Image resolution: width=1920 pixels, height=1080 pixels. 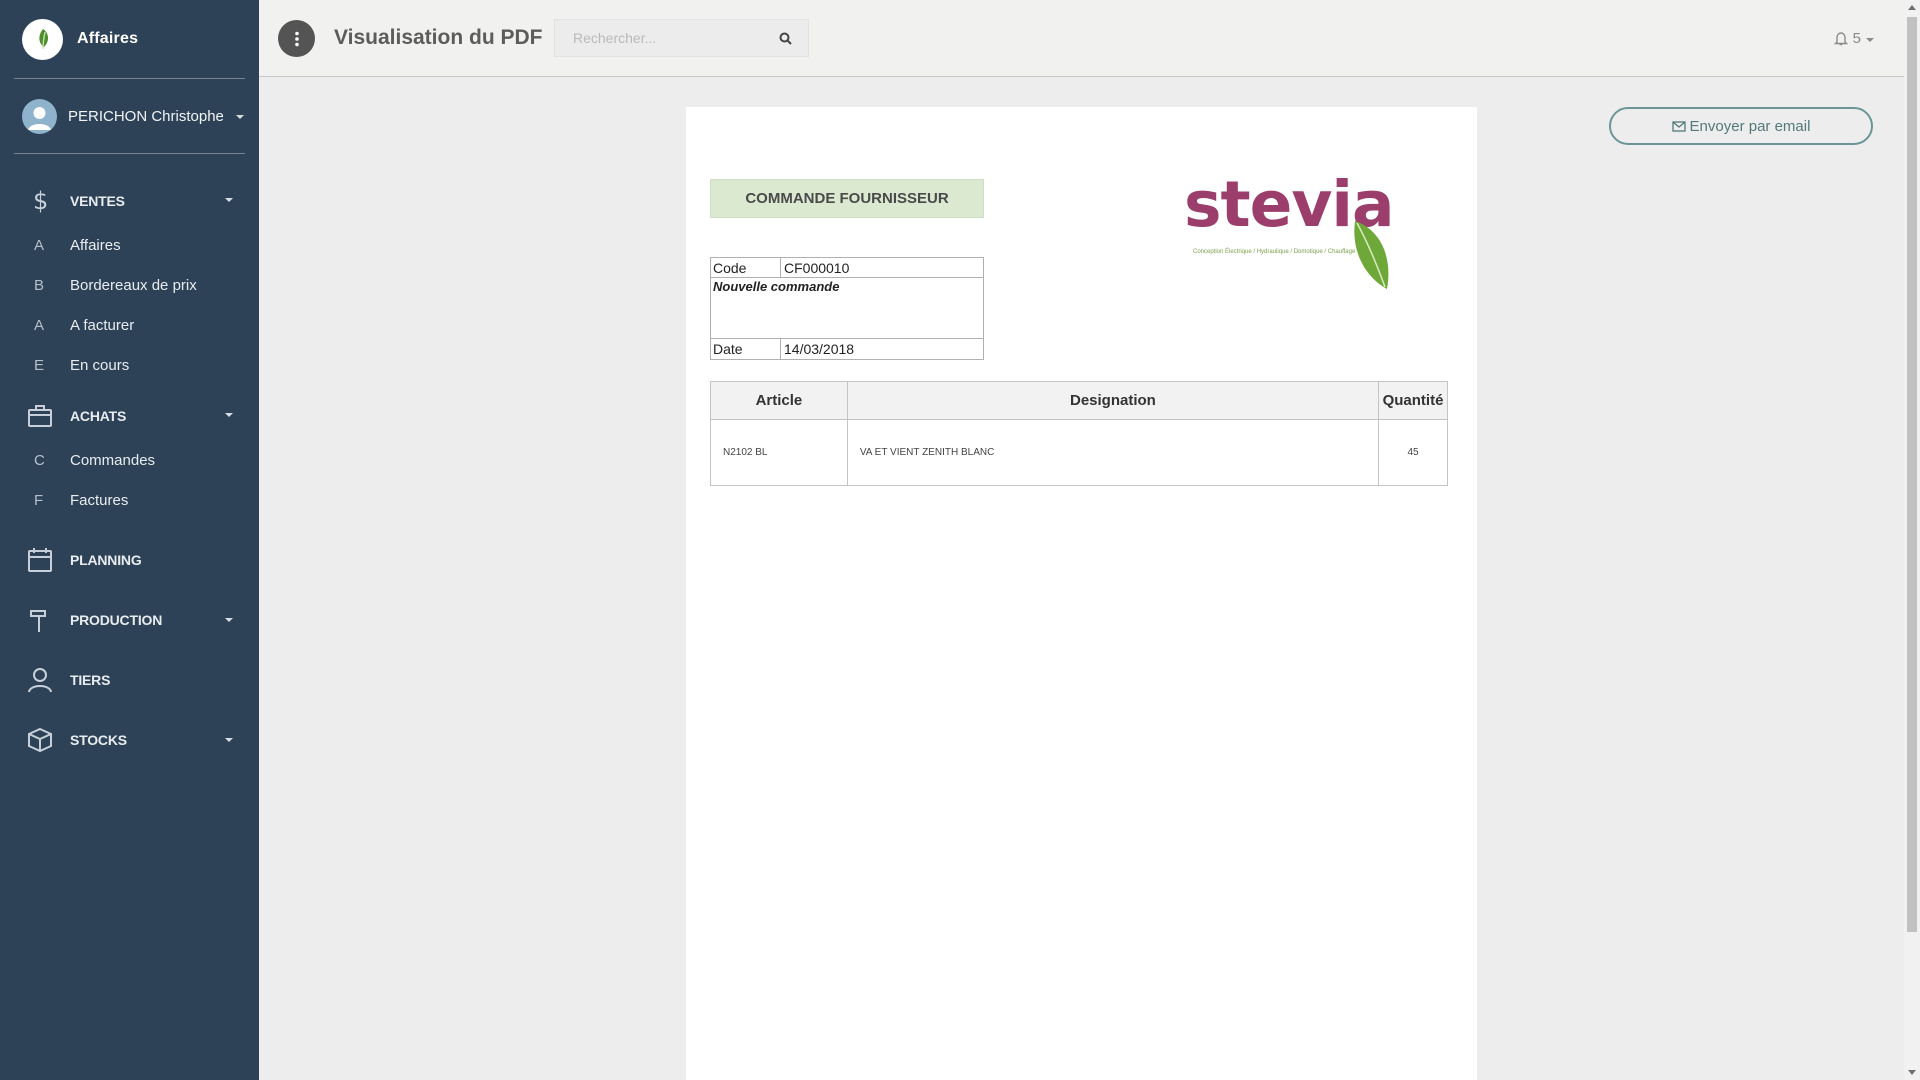 I want to click on search-box, so click(x=681, y=38).